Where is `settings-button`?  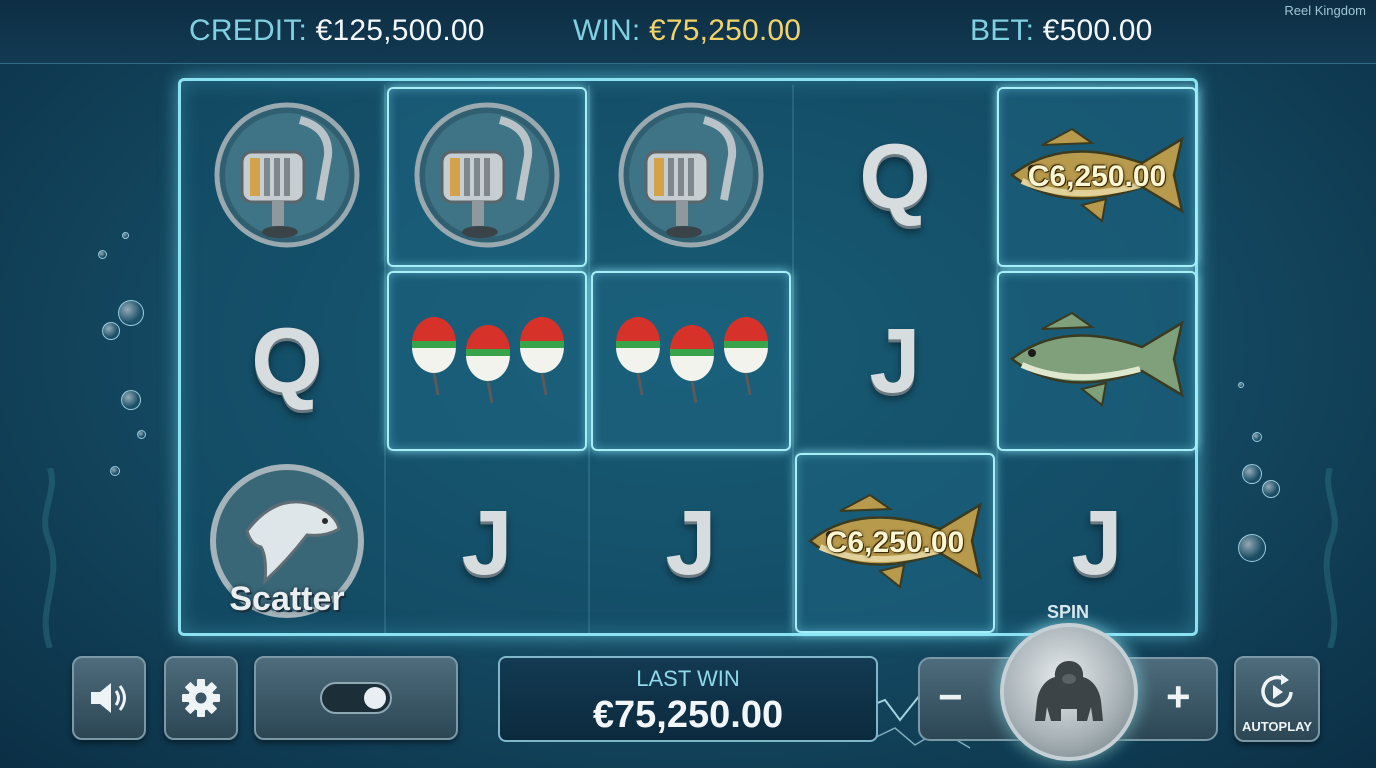
settings-button is located at coordinates (201, 698).